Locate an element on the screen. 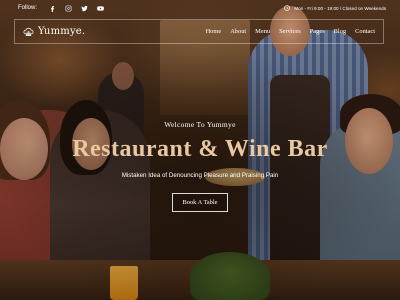 The height and width of the screenshot is (300, 400). nav-item-contact: Contact is located at coordinates (365, 31).